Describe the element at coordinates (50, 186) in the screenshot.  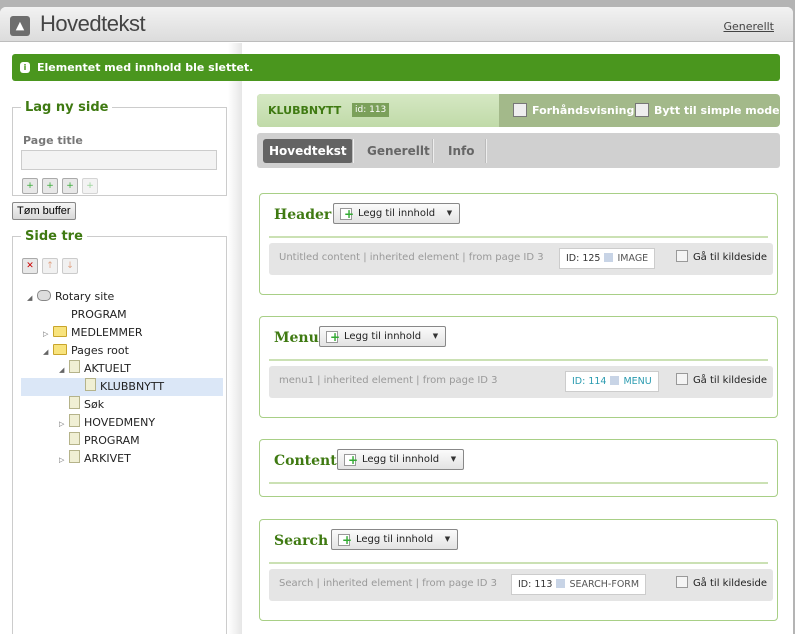
I see `add-after-icon: +` at that location.